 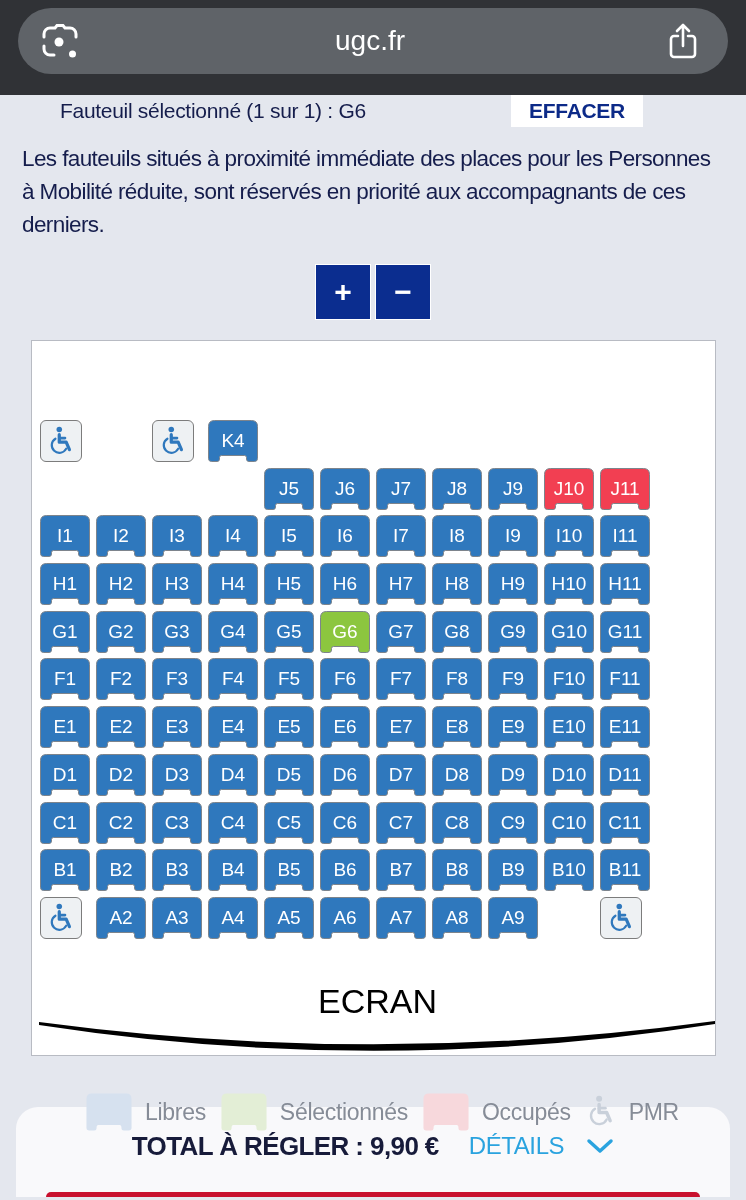 I want to click on seat: C5, so click(x=289, y=822).